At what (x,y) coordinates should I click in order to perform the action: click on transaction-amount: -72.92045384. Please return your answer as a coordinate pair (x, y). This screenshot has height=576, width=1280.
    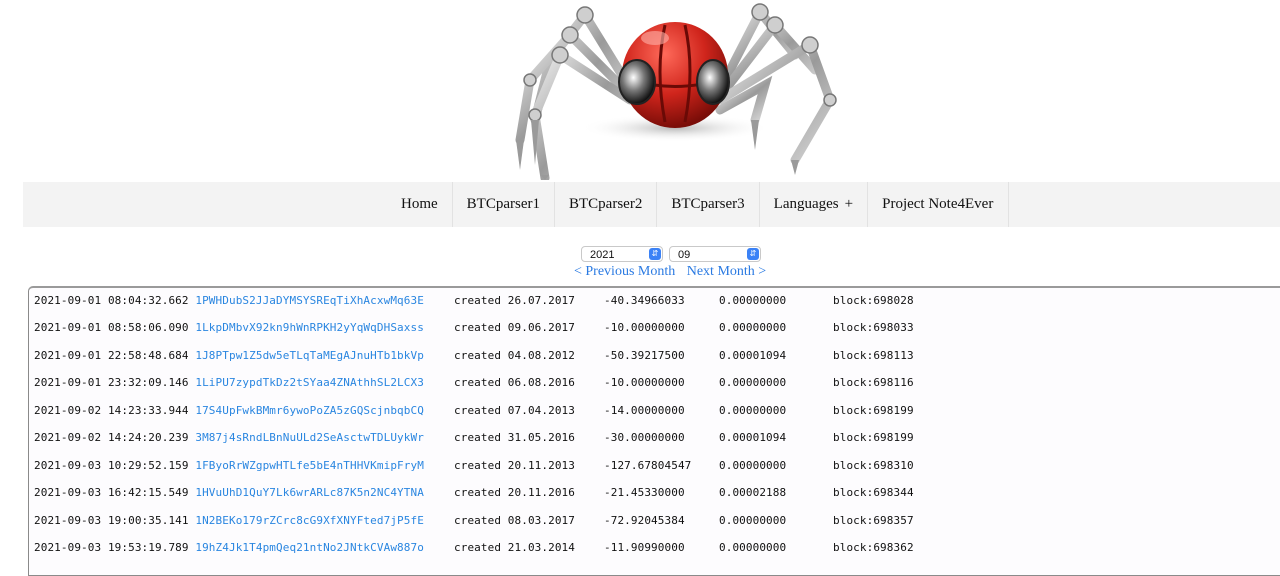
    Looking at the image, I should click on (644, 520).